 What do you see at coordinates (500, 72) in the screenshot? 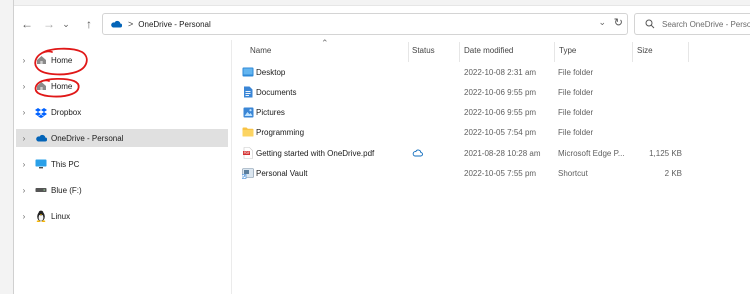
I see `file-date-modified: 2022-10-08 2:31 am` at bounding box center [500, 72].